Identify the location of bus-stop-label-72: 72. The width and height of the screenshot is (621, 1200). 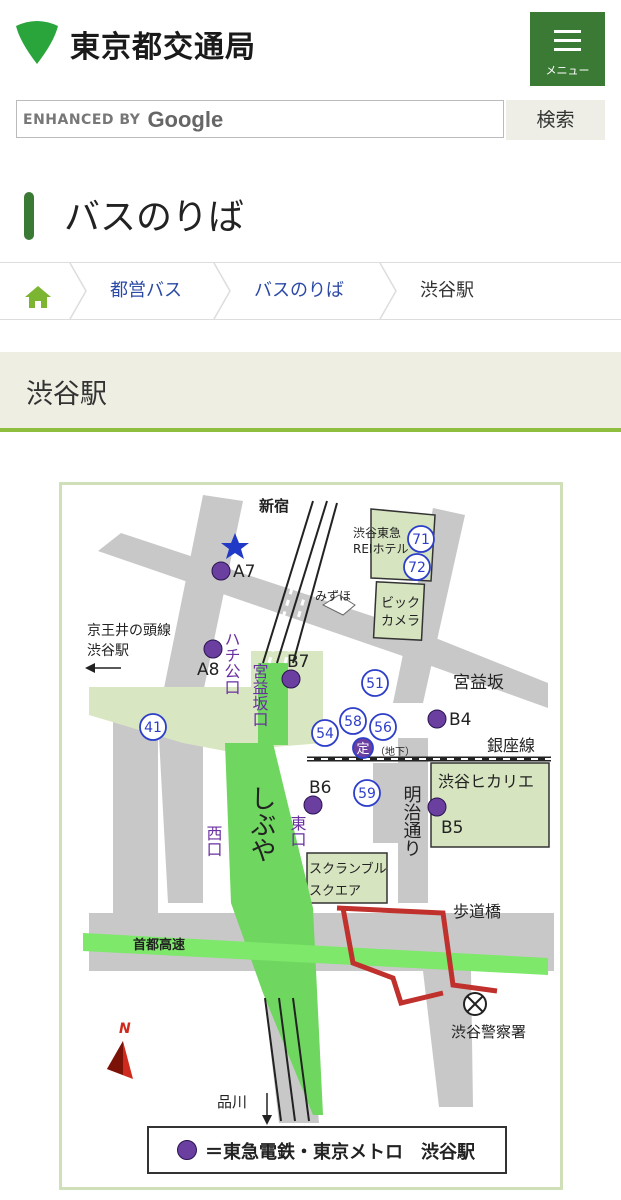
(417, 568).